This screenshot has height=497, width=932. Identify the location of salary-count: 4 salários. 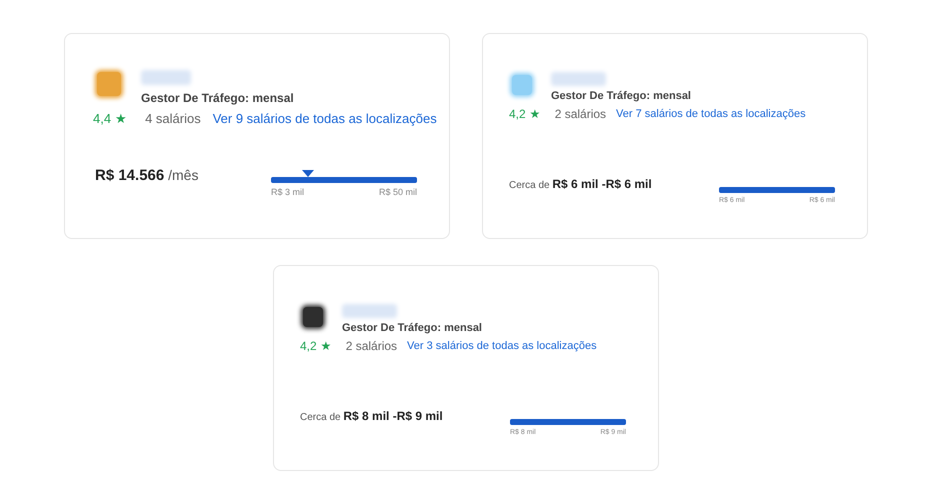
(173, 118).